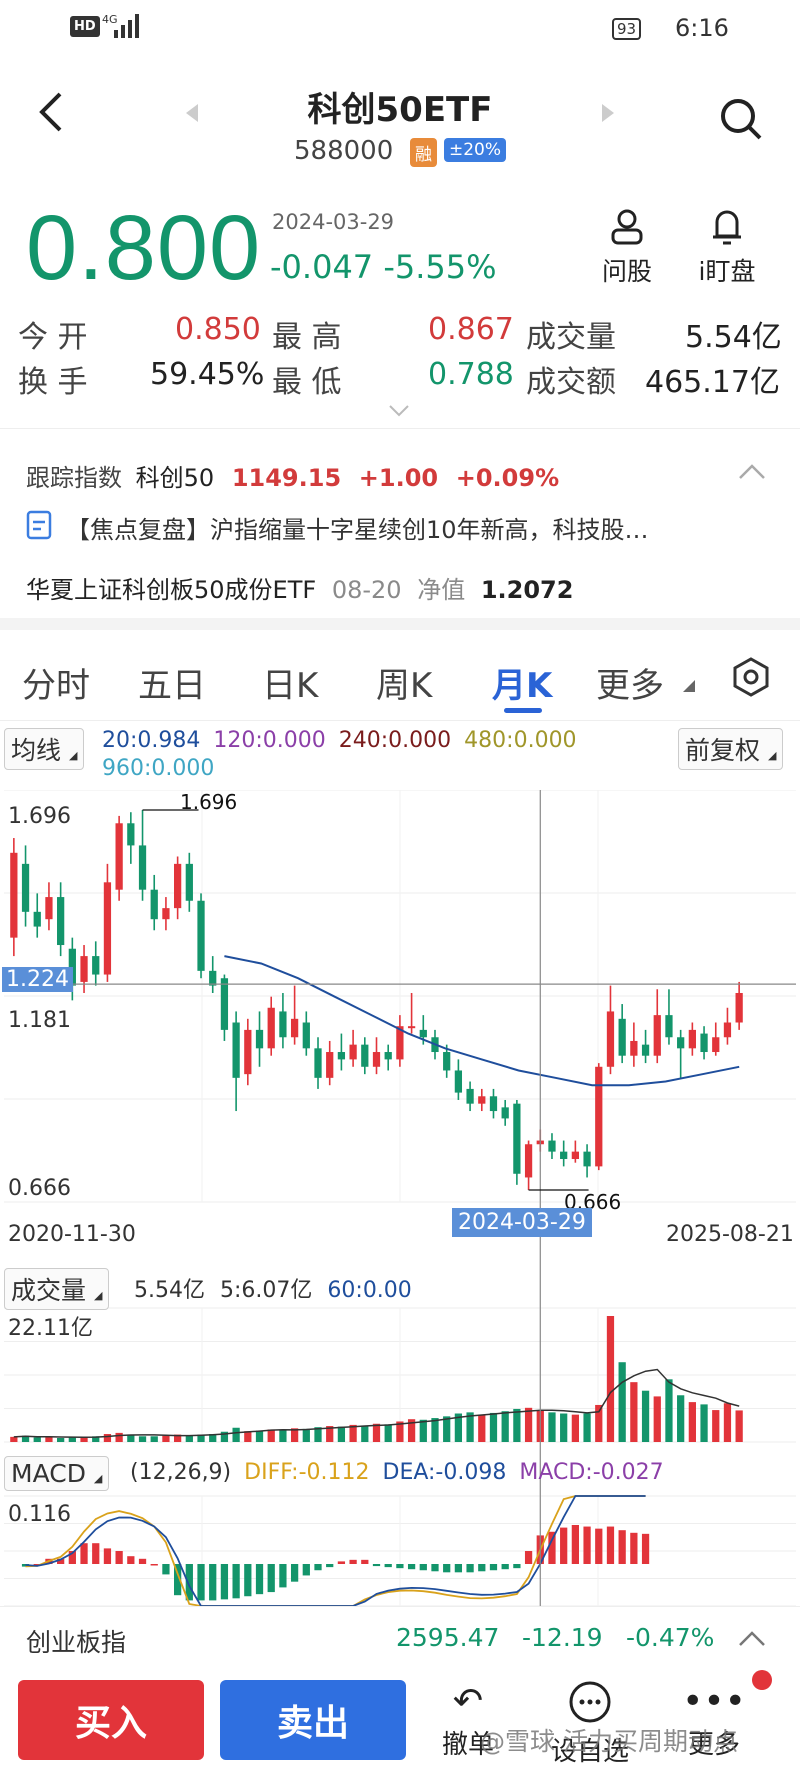 The height and width of the screenshot is (1778, 800). I want to click on tracking-row: 跟踪指数 科创50 1149.15 +1.00 +0.09%, so click(292, 475).